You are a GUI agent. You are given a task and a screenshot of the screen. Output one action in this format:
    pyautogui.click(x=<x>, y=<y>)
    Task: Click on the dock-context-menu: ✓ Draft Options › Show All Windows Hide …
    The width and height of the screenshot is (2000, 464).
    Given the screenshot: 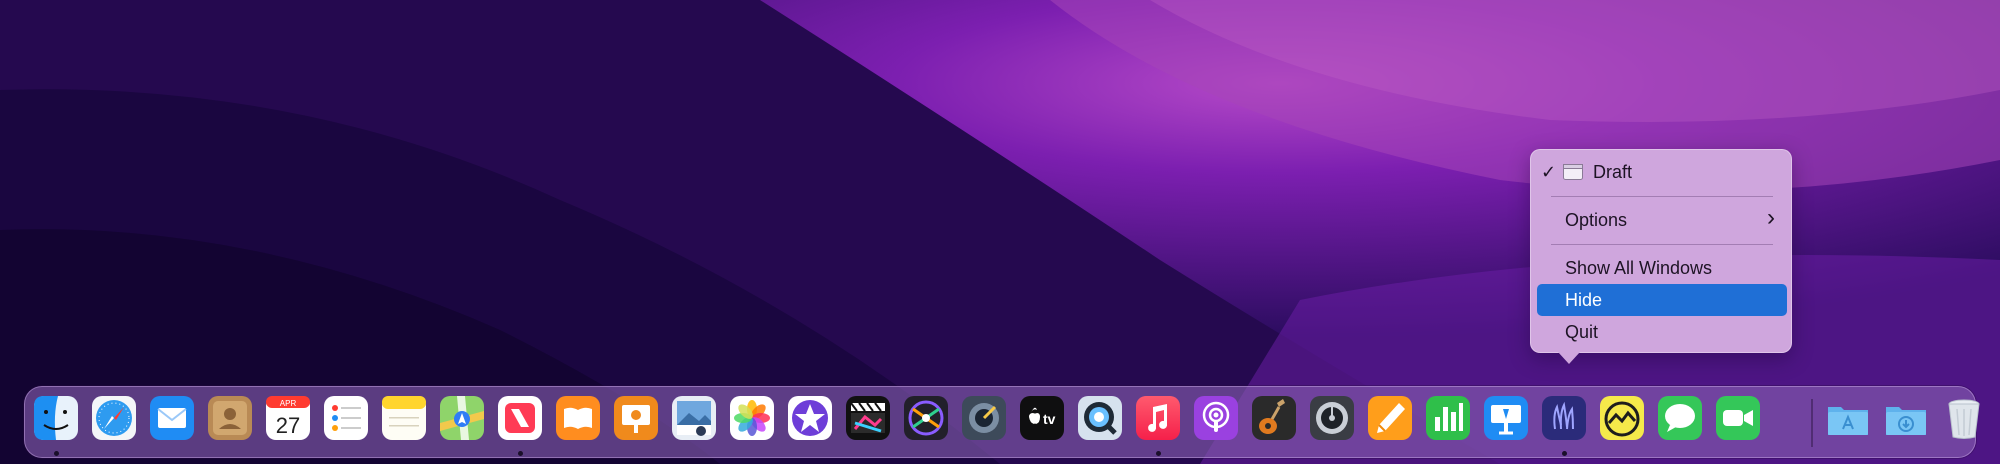 What is the action you would take?
    pyautogui.click(x=1661, y=251)
    